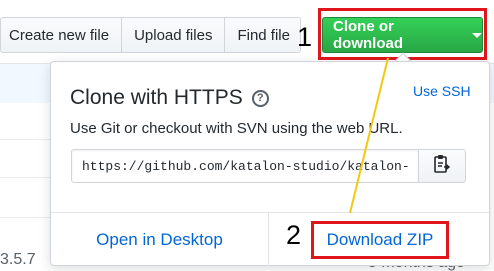 The width and height of the screenshot is (494, 271). I want to click on copy-url-button, so click(442, 166).